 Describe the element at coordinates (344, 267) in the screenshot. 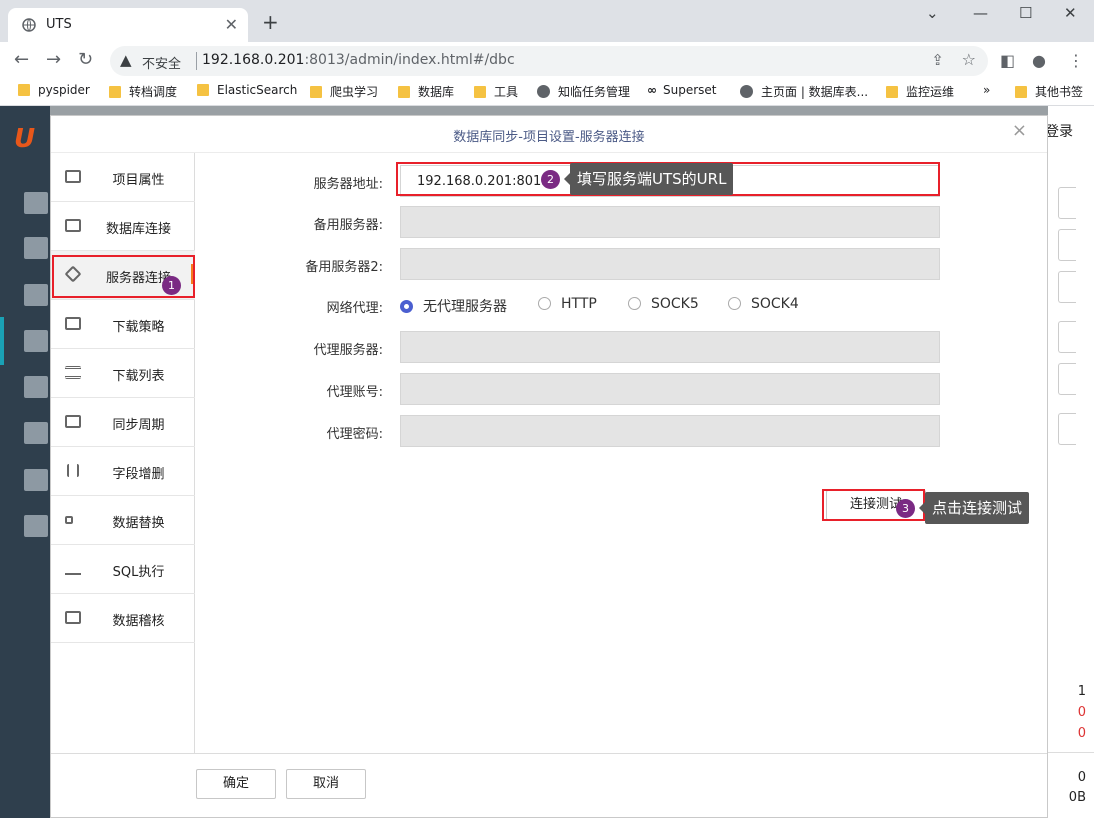

I see `backup-server2-label: 备用服务器2:` at that location.